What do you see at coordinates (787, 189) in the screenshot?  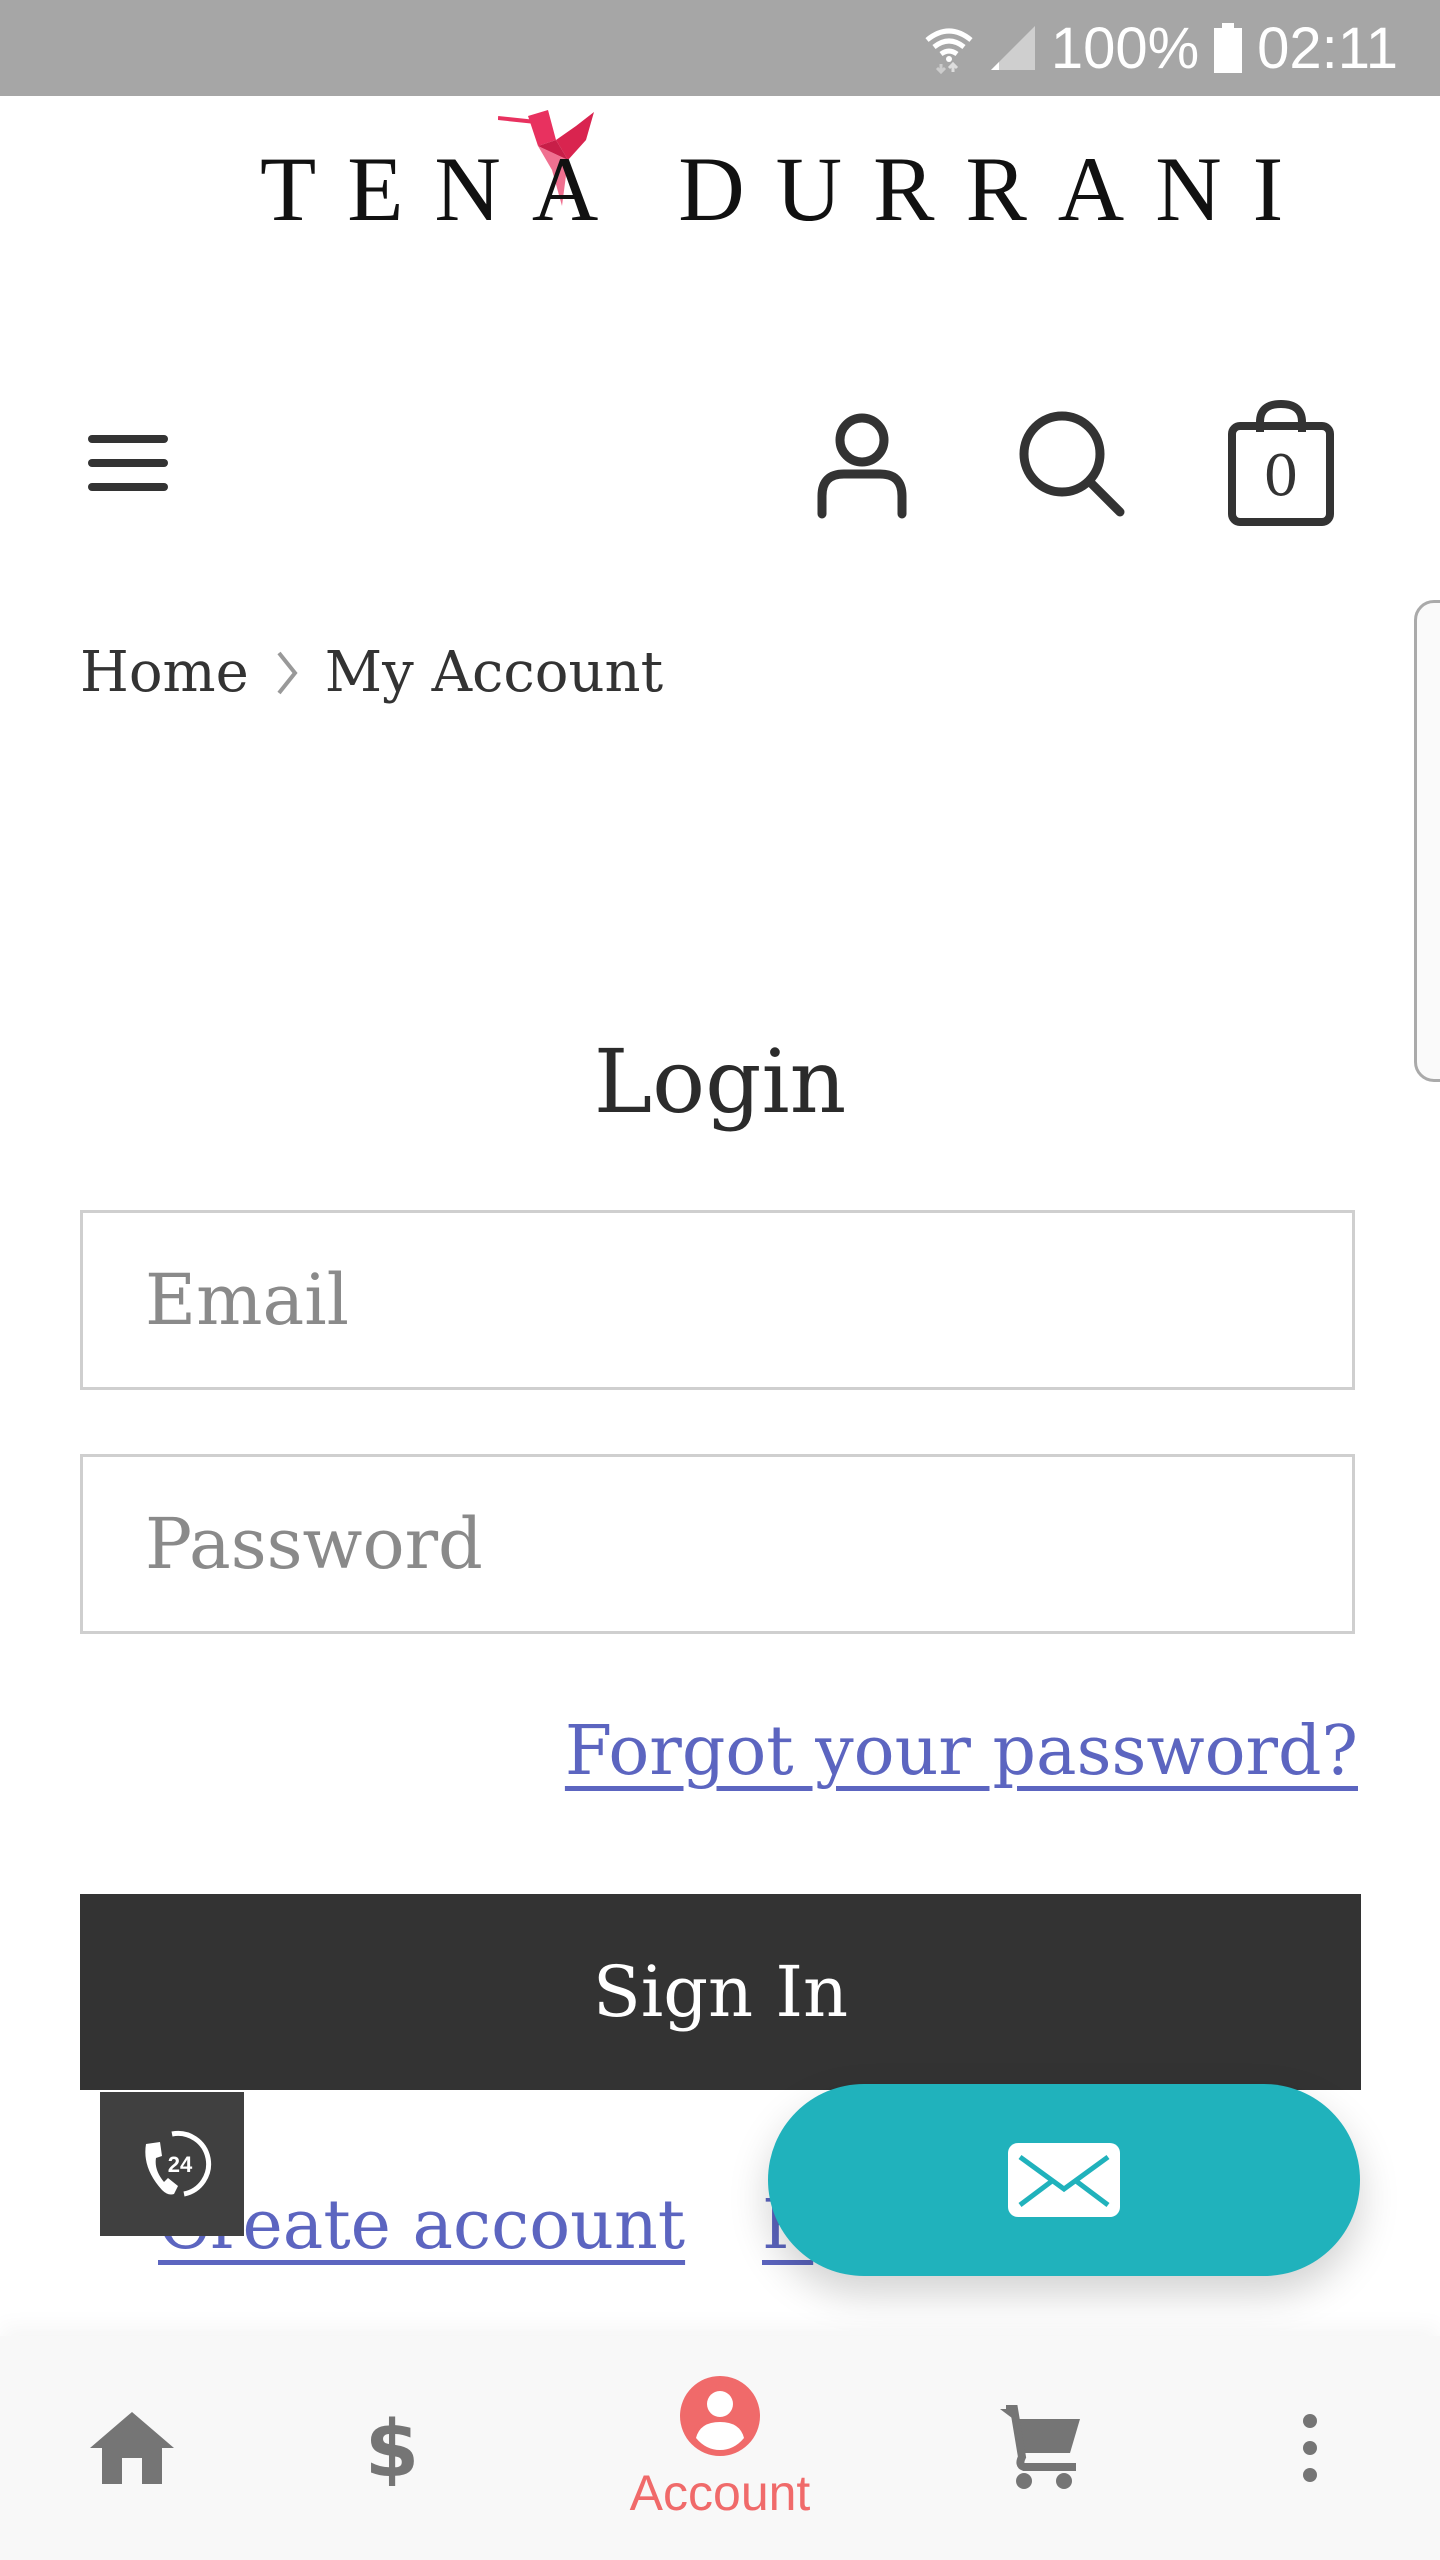 I see `brand-name: TENA DURRANI` at bounding box center [787, 189].